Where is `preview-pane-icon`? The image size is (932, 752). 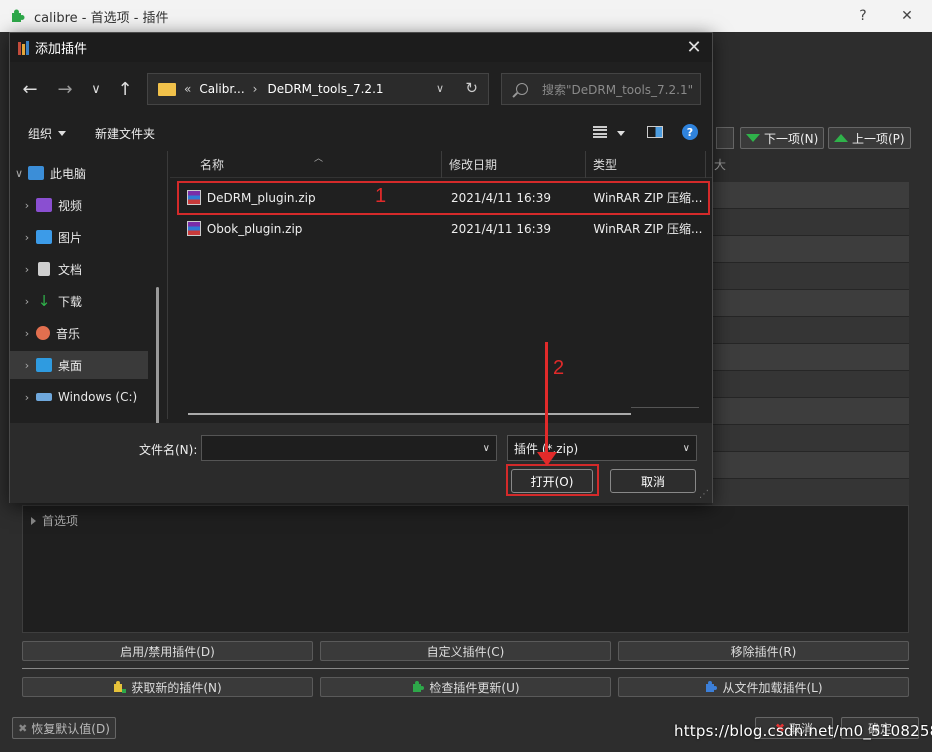
preview-pane-icon is located at coordinates (655, 132).